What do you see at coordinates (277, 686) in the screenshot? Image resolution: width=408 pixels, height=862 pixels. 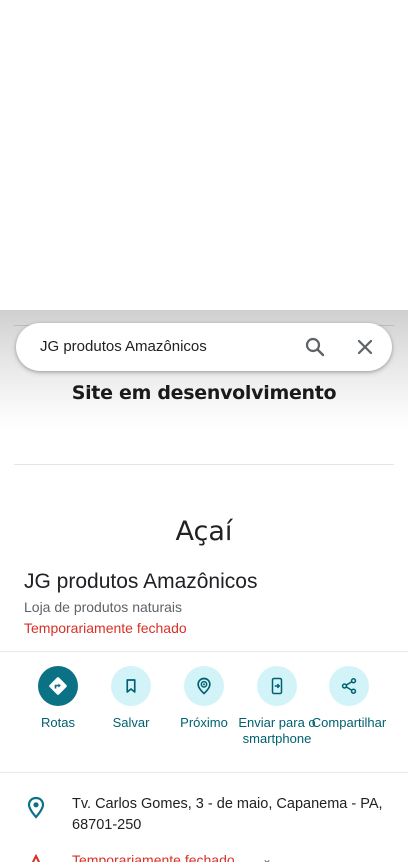 I see `send-to-phone-icon` at bounding box center [277, 686].